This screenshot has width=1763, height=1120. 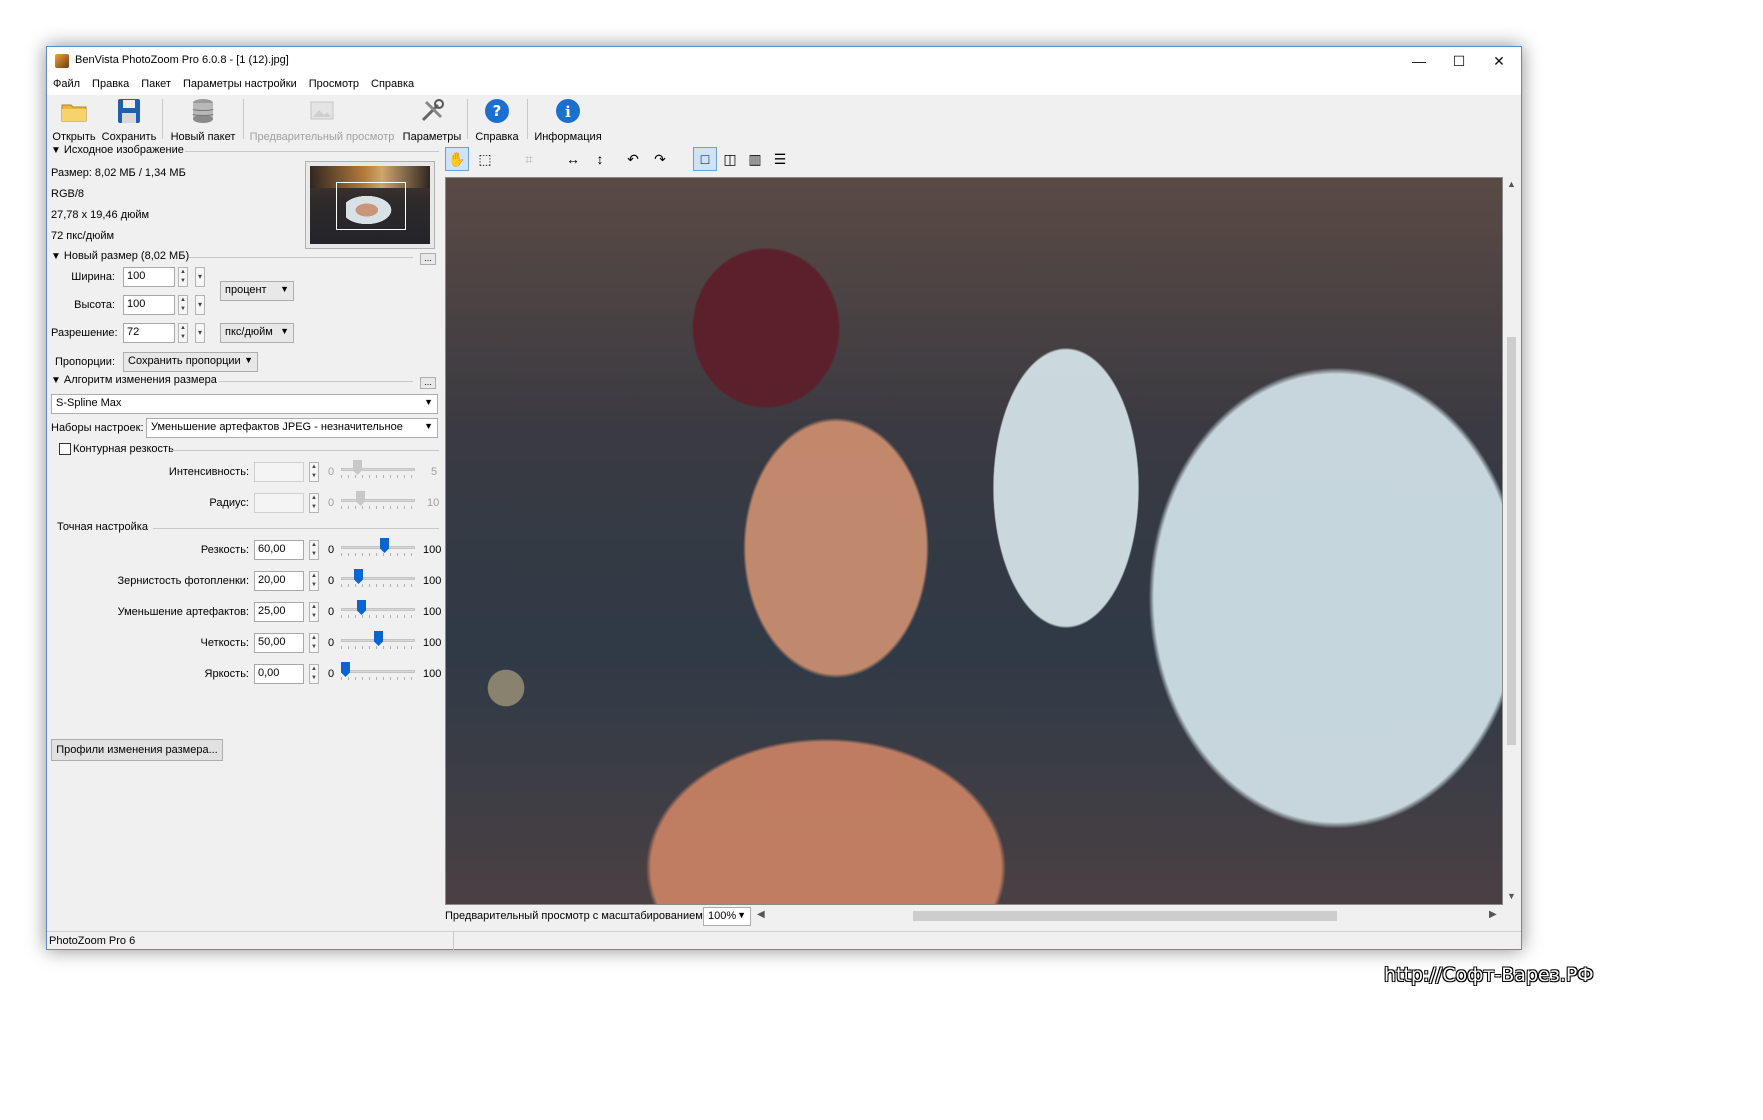 What do you see at coordinates (93, 277) in the screenshot?
I see `width-label: Ширина:` at bounding box center [93, 277].